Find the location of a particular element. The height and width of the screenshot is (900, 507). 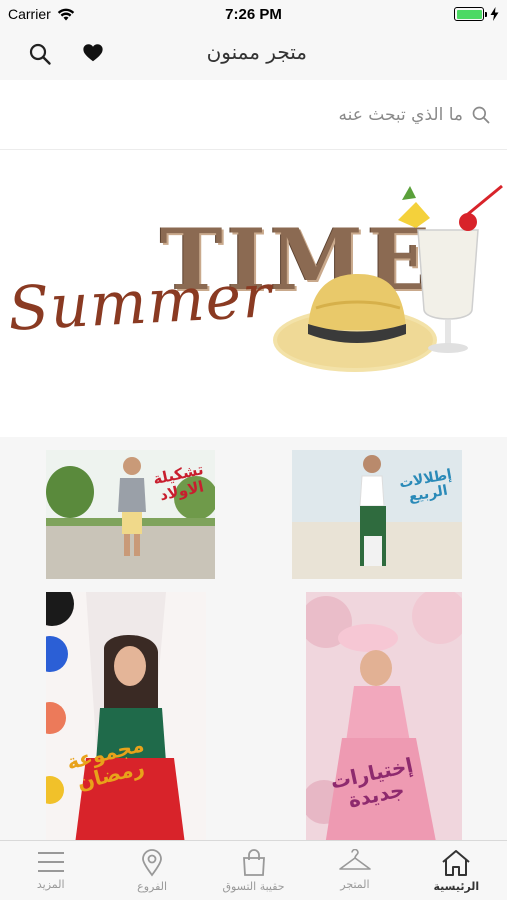

category-tile-spring: إطلالات الربيع is located at coordinates (377, 514).